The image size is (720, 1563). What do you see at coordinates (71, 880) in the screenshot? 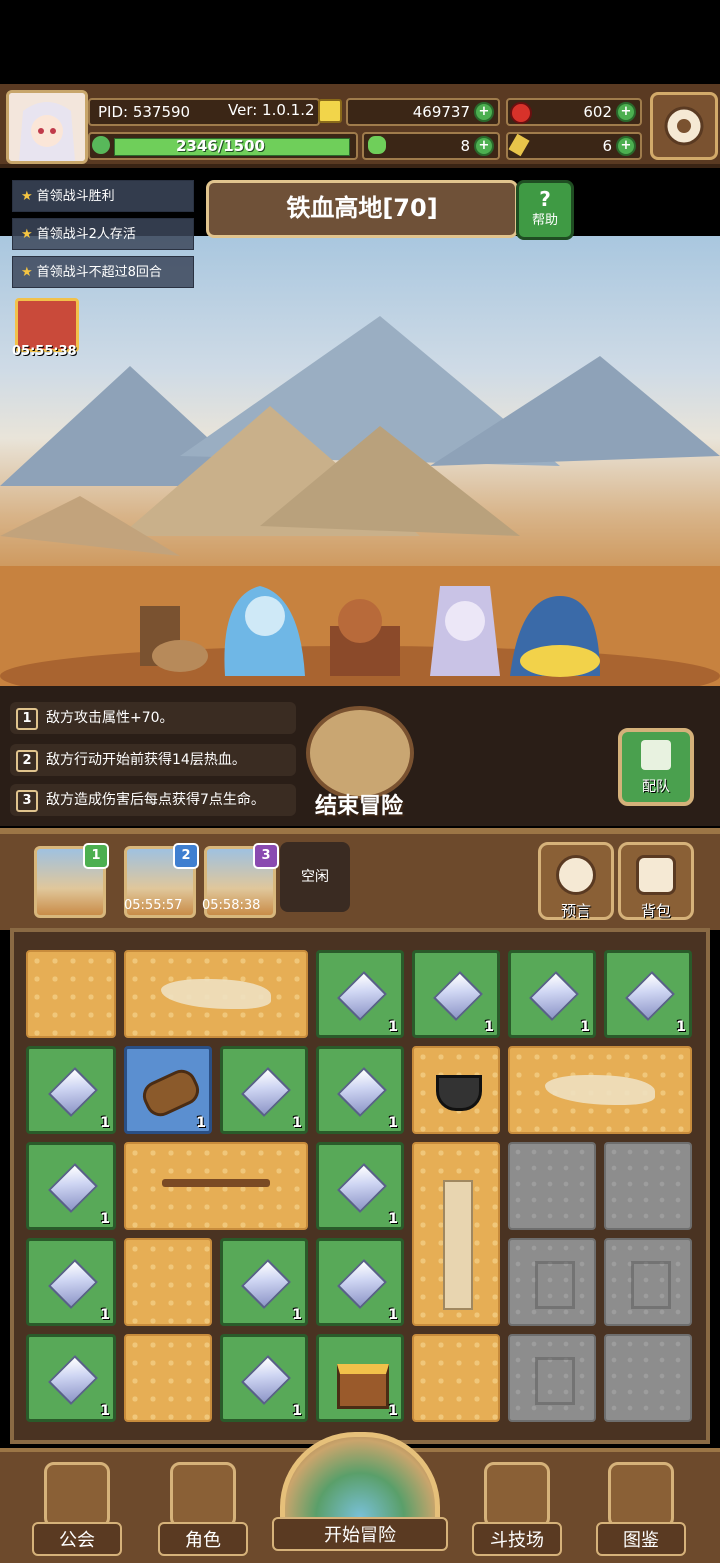
I see `party-slot-1: 1` at bounding box center [71, 880].